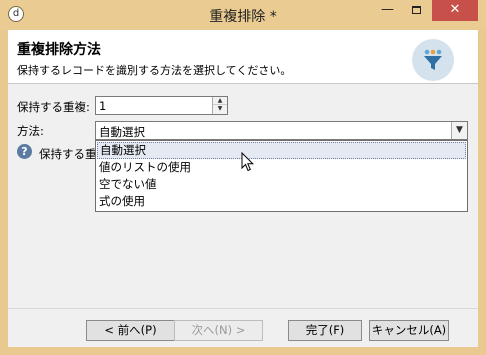 This screenshot has width=486, height=355. Describe the element at coordinates (243, 57) in the screenshot. I see `dialog-header: 重複排除方法 保持するレコードを識別する方法を選択してください。` at that location.